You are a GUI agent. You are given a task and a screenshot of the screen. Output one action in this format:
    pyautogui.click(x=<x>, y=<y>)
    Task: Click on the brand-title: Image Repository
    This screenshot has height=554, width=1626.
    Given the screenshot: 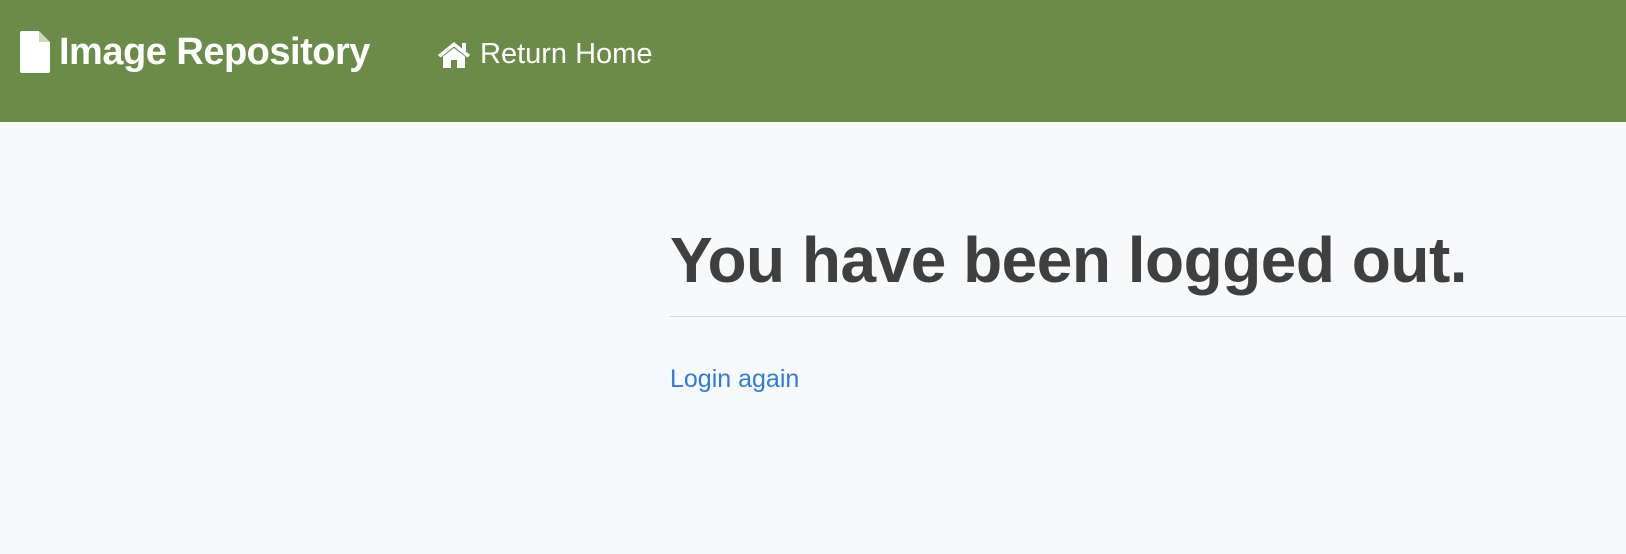 What is the action you would take?
    pyautogui.click(x=214, y=52)
    